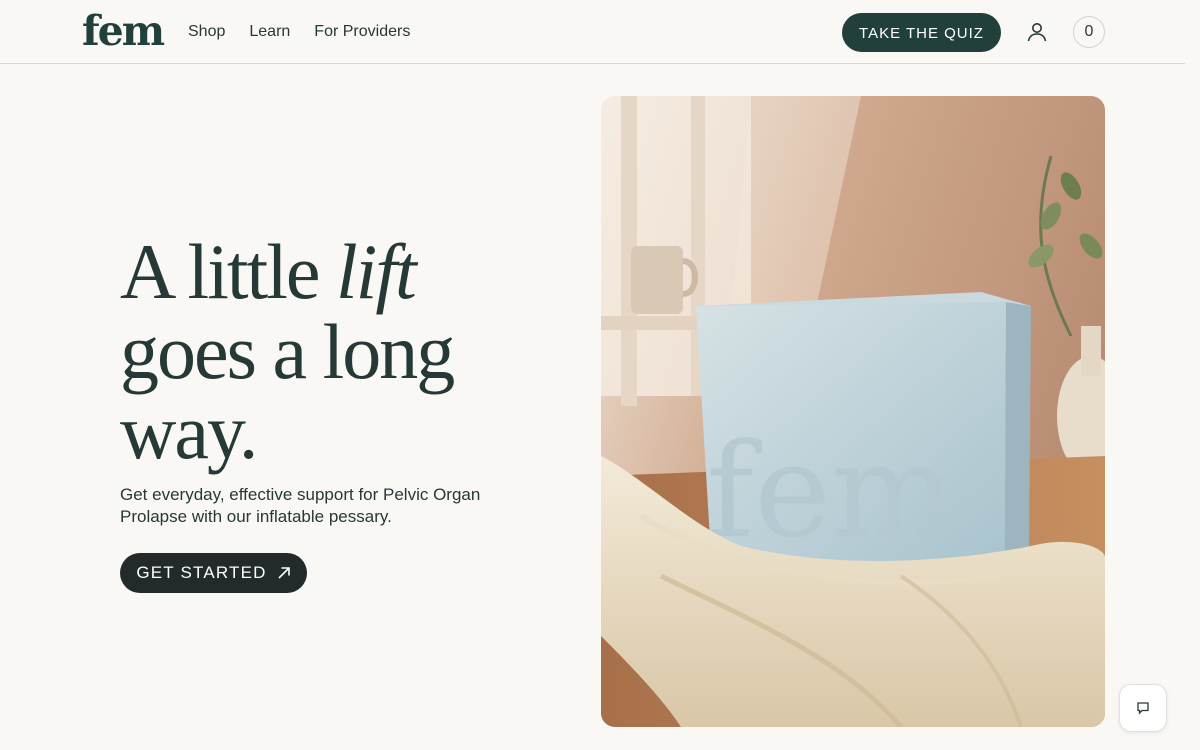 This screenshot has width=1200, height=750. I want to click on user-icon, so click(1037, 32).